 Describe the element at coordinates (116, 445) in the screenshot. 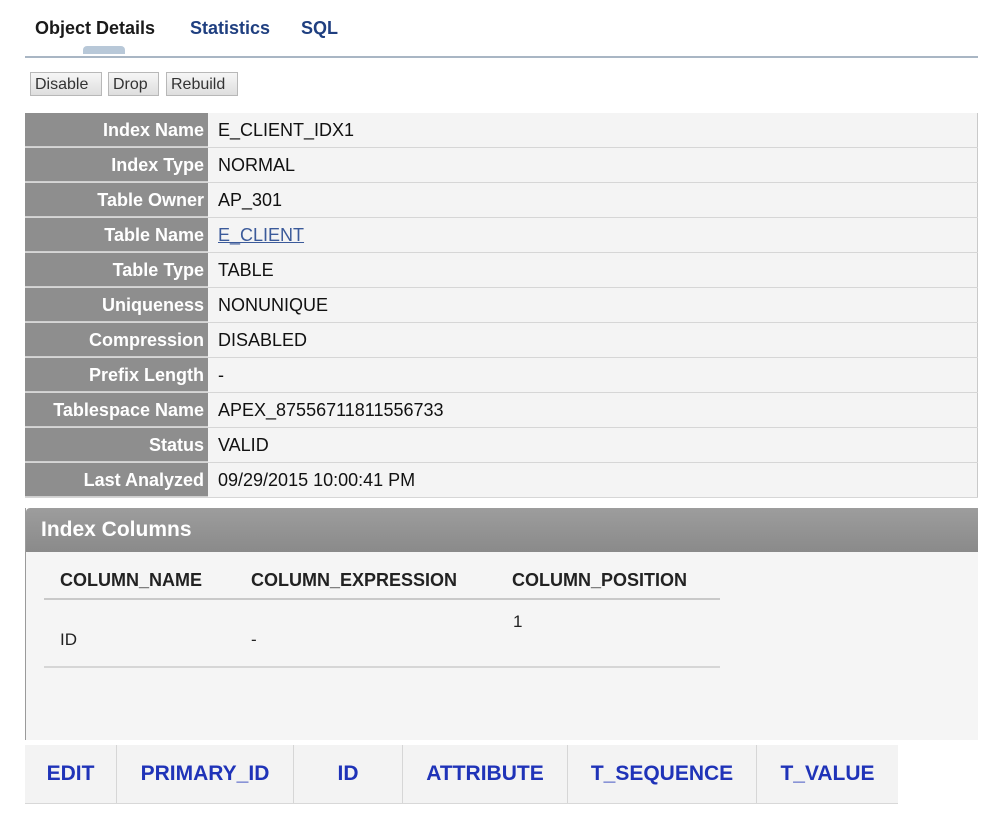

I see `detail-label: Status` at that location.